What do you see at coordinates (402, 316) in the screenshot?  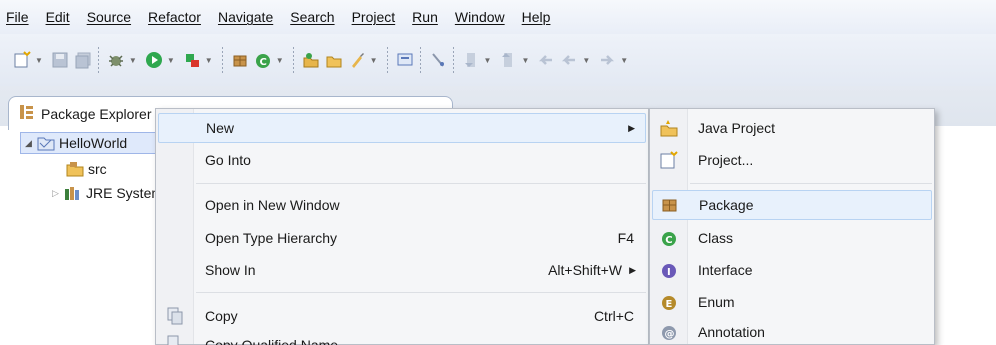 I see `menu-item-copy: Copy Ctrl+C` at bounding box center [402, 316].